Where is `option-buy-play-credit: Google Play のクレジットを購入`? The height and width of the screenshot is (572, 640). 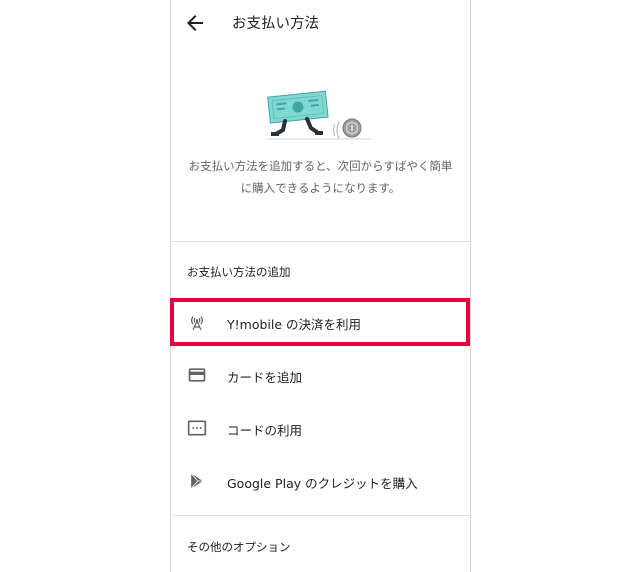
option-buy-play-credit: Google Play のクレジットを購入 is located at coordinates (320, 481).